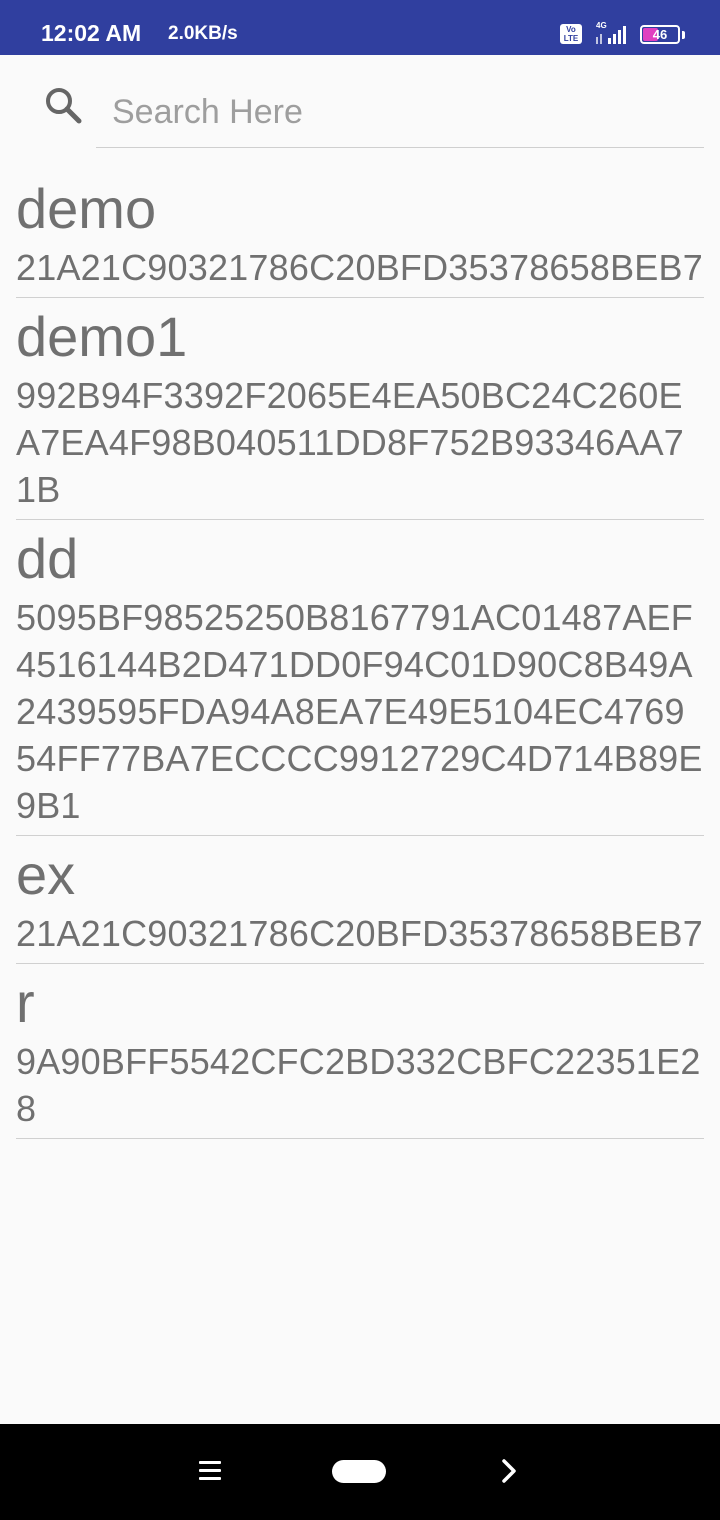  I want to click on item-name: dd, so click(47, 558).